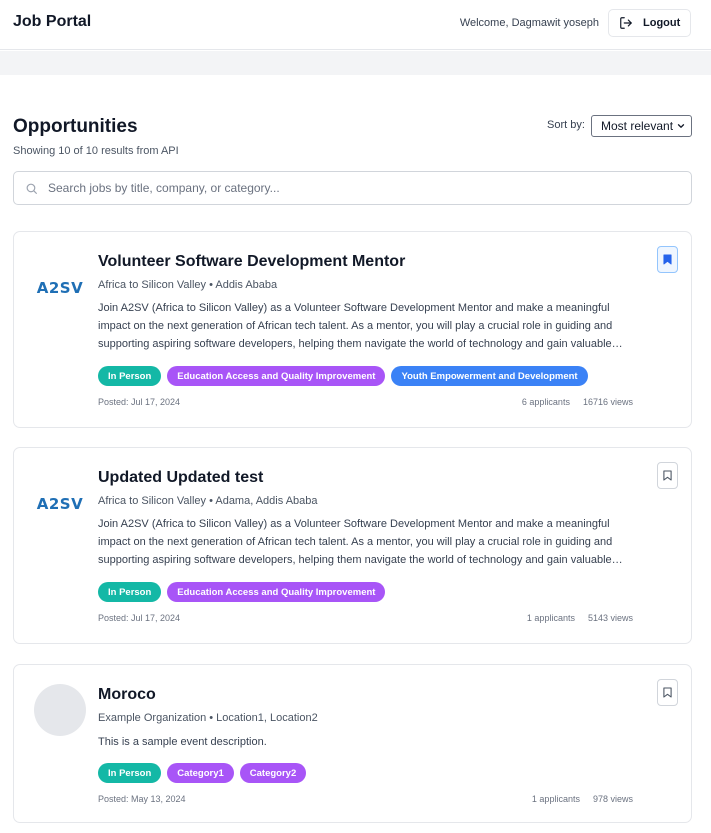  What do you see at coordinates (96, 151) in the screenshot?
I see `results-count: Showing 10 of 10 results from API` at bounding box center [96, 151].